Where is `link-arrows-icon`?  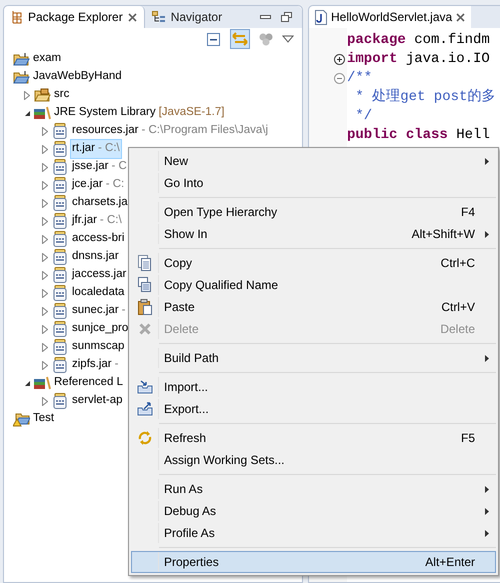
link-arrows-icon is located at coordinates (240, 39).